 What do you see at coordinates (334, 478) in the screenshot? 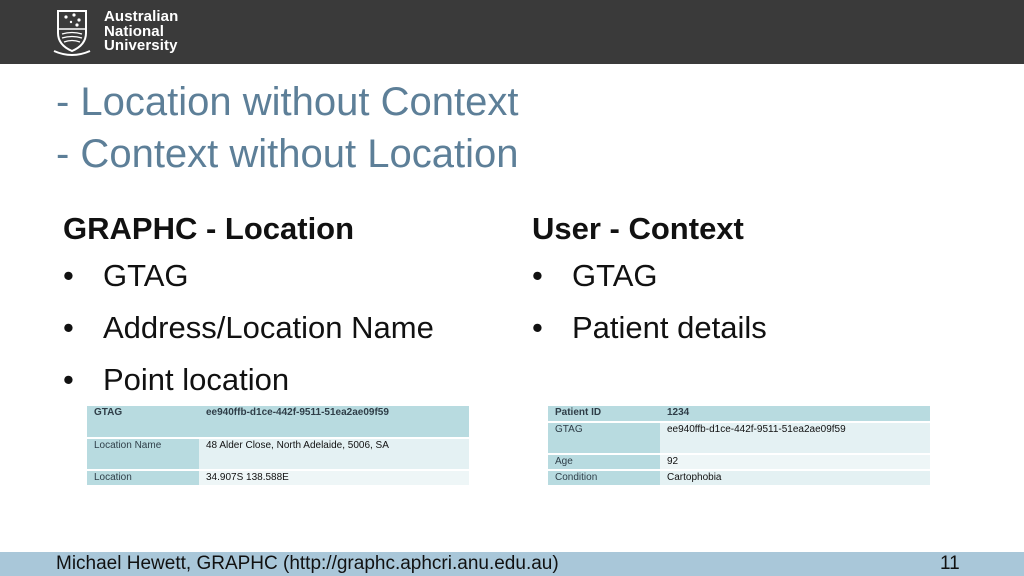
I see `table-value: 34.907S 138.588E` at bounding box center [334, 478].